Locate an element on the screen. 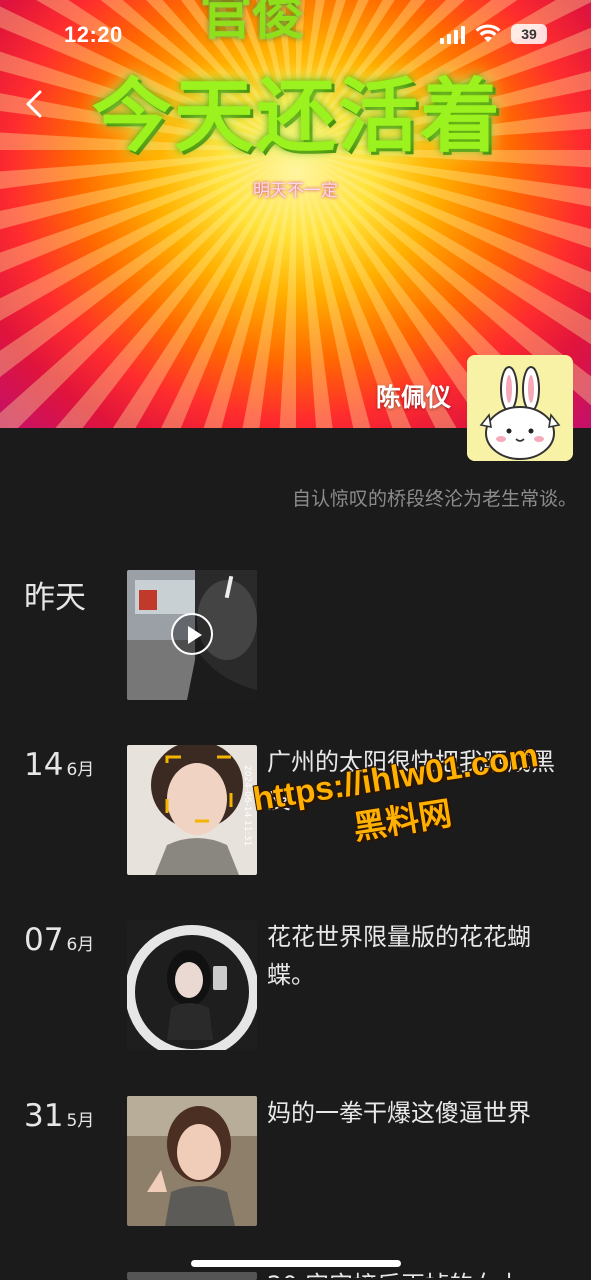 The width and height of the screenshot is (591, 1280). cover-headline: 今天还活着 is located at coordinates (297, 116).